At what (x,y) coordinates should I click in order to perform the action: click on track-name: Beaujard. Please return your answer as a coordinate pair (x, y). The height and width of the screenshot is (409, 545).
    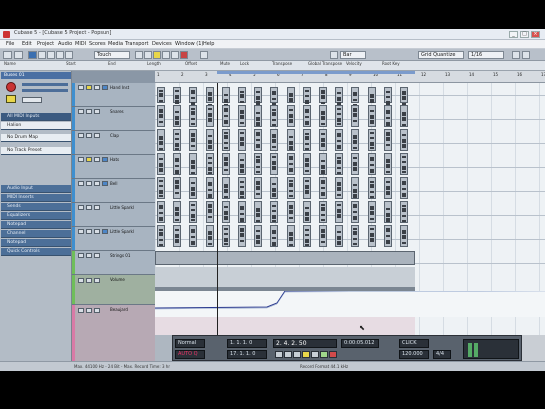
    Looking at the image, I should click on (119, 309).